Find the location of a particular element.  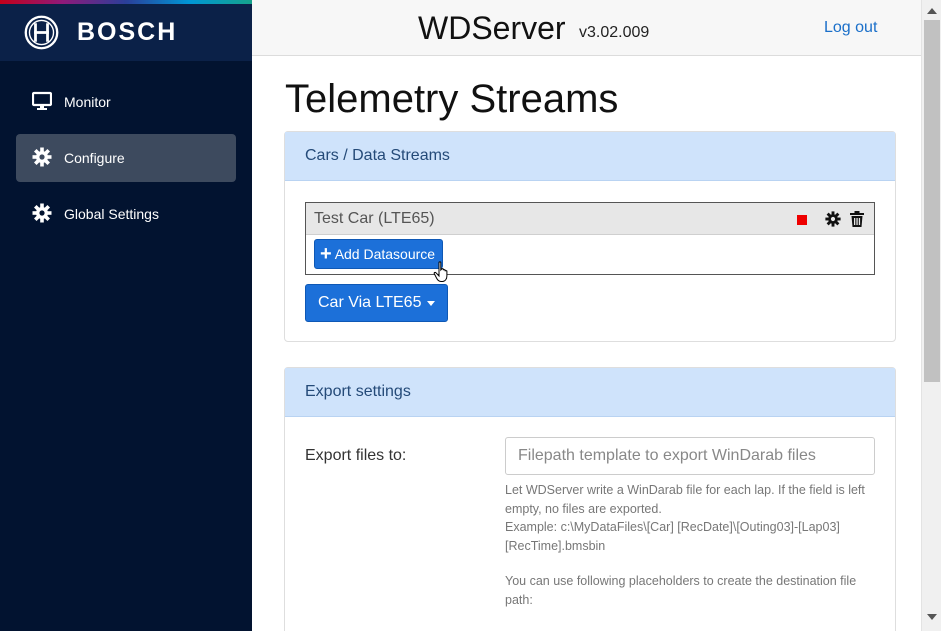

sidebar-item-configure: Configure is located at coordinates (126, 158).